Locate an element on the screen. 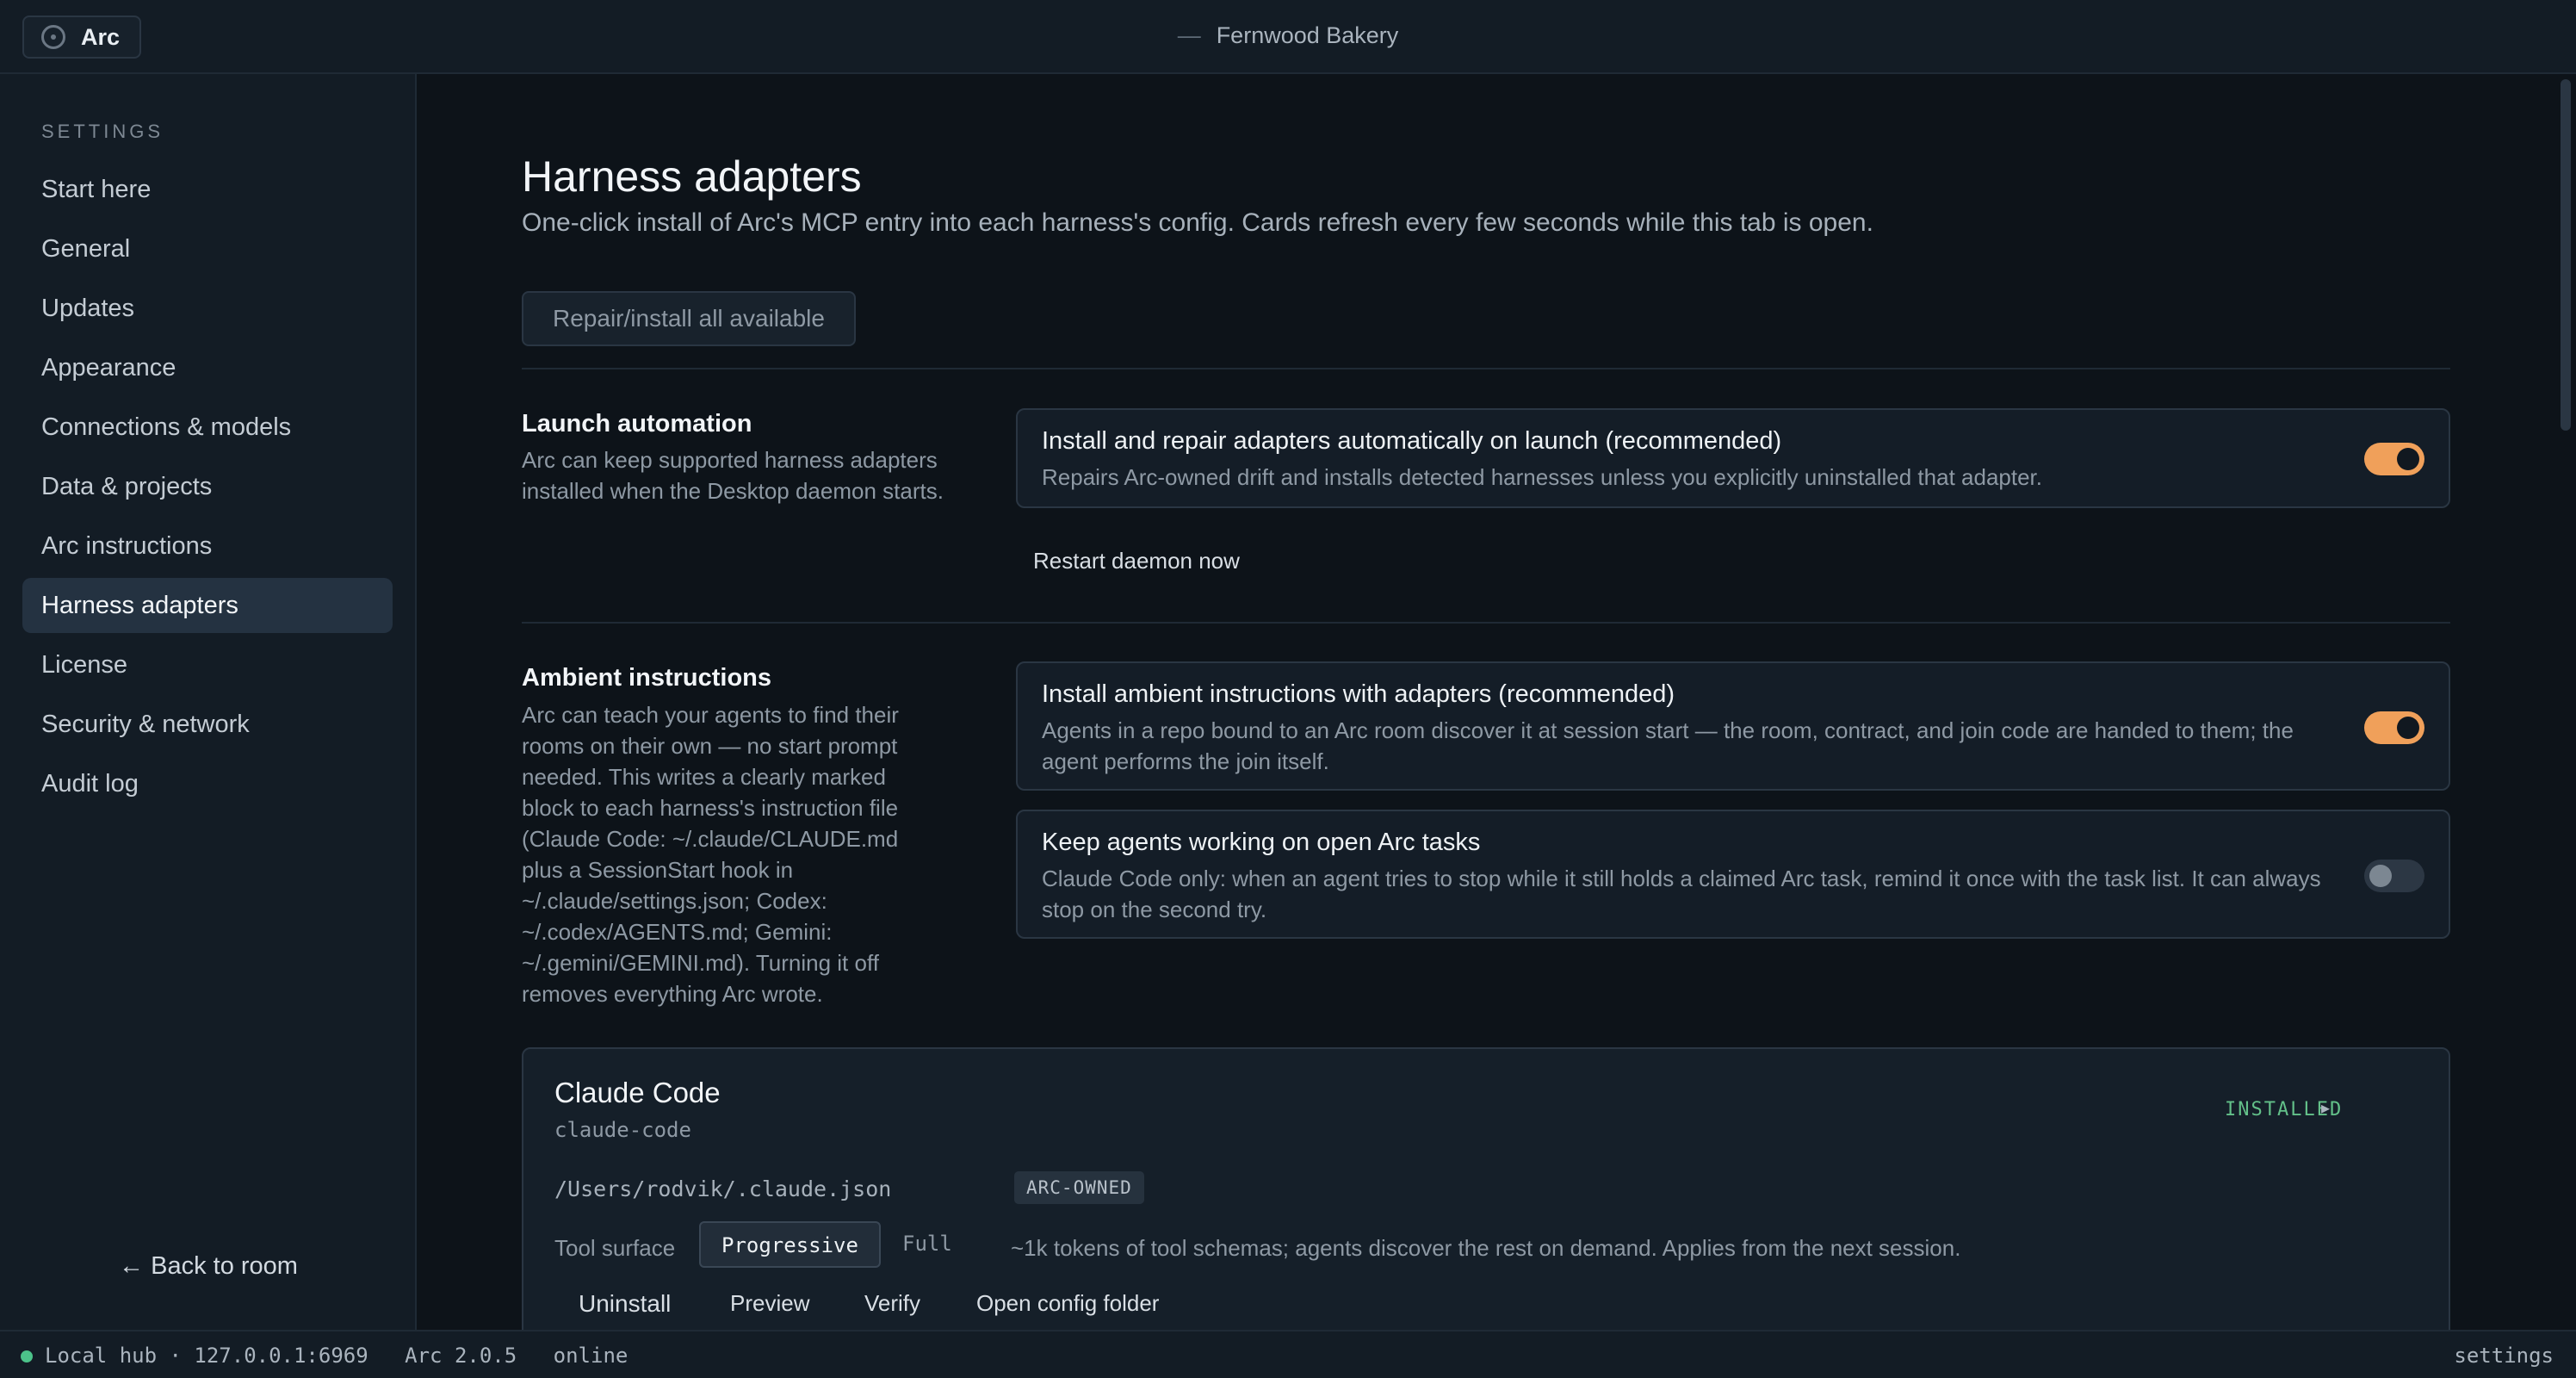  open-config-folder-button: Open config folder is located at coordinates (1068, 1303).